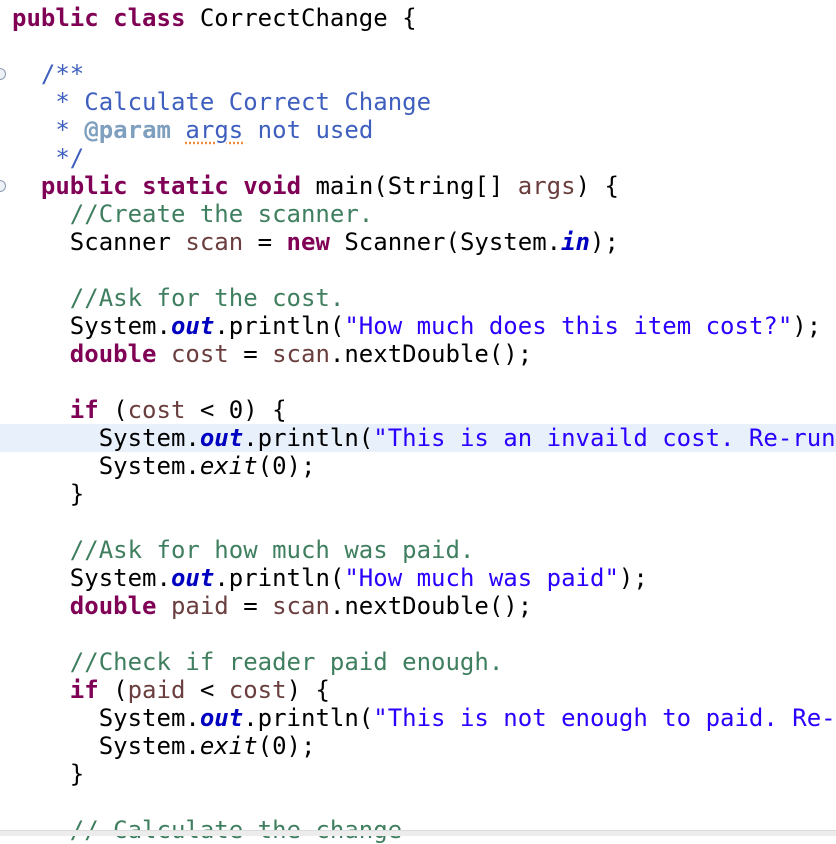  I want to click on string-literal: "How much was paid", so click(481, 578).